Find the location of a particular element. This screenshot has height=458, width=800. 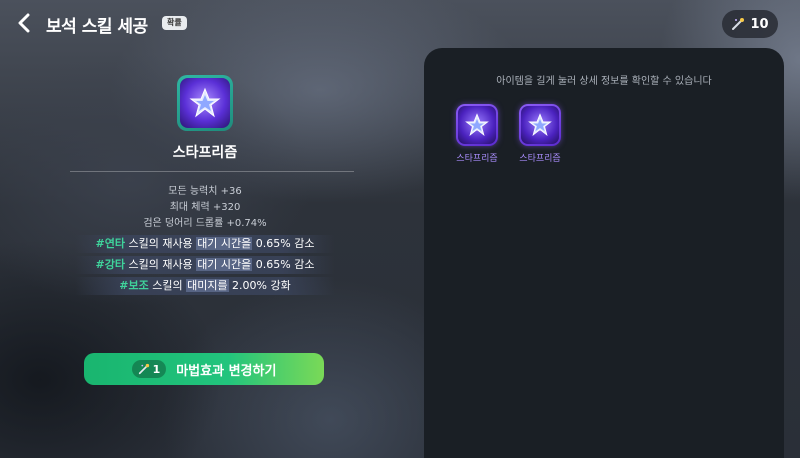

bonus-text: 2.00% 강화 is located at coordinates (259, 285).